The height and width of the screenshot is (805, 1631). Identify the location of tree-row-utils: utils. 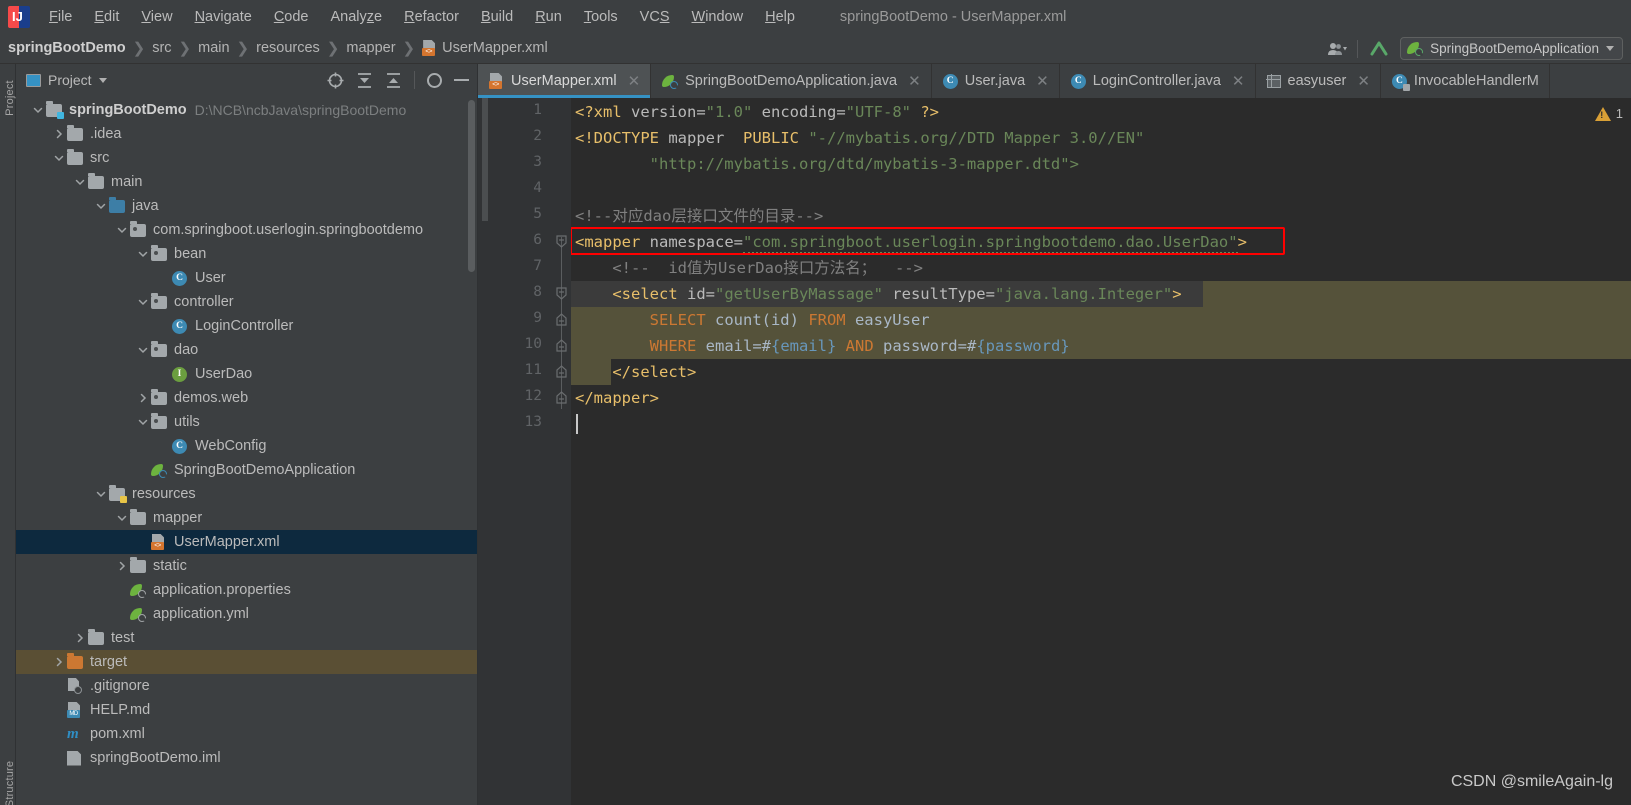
(246, 422).